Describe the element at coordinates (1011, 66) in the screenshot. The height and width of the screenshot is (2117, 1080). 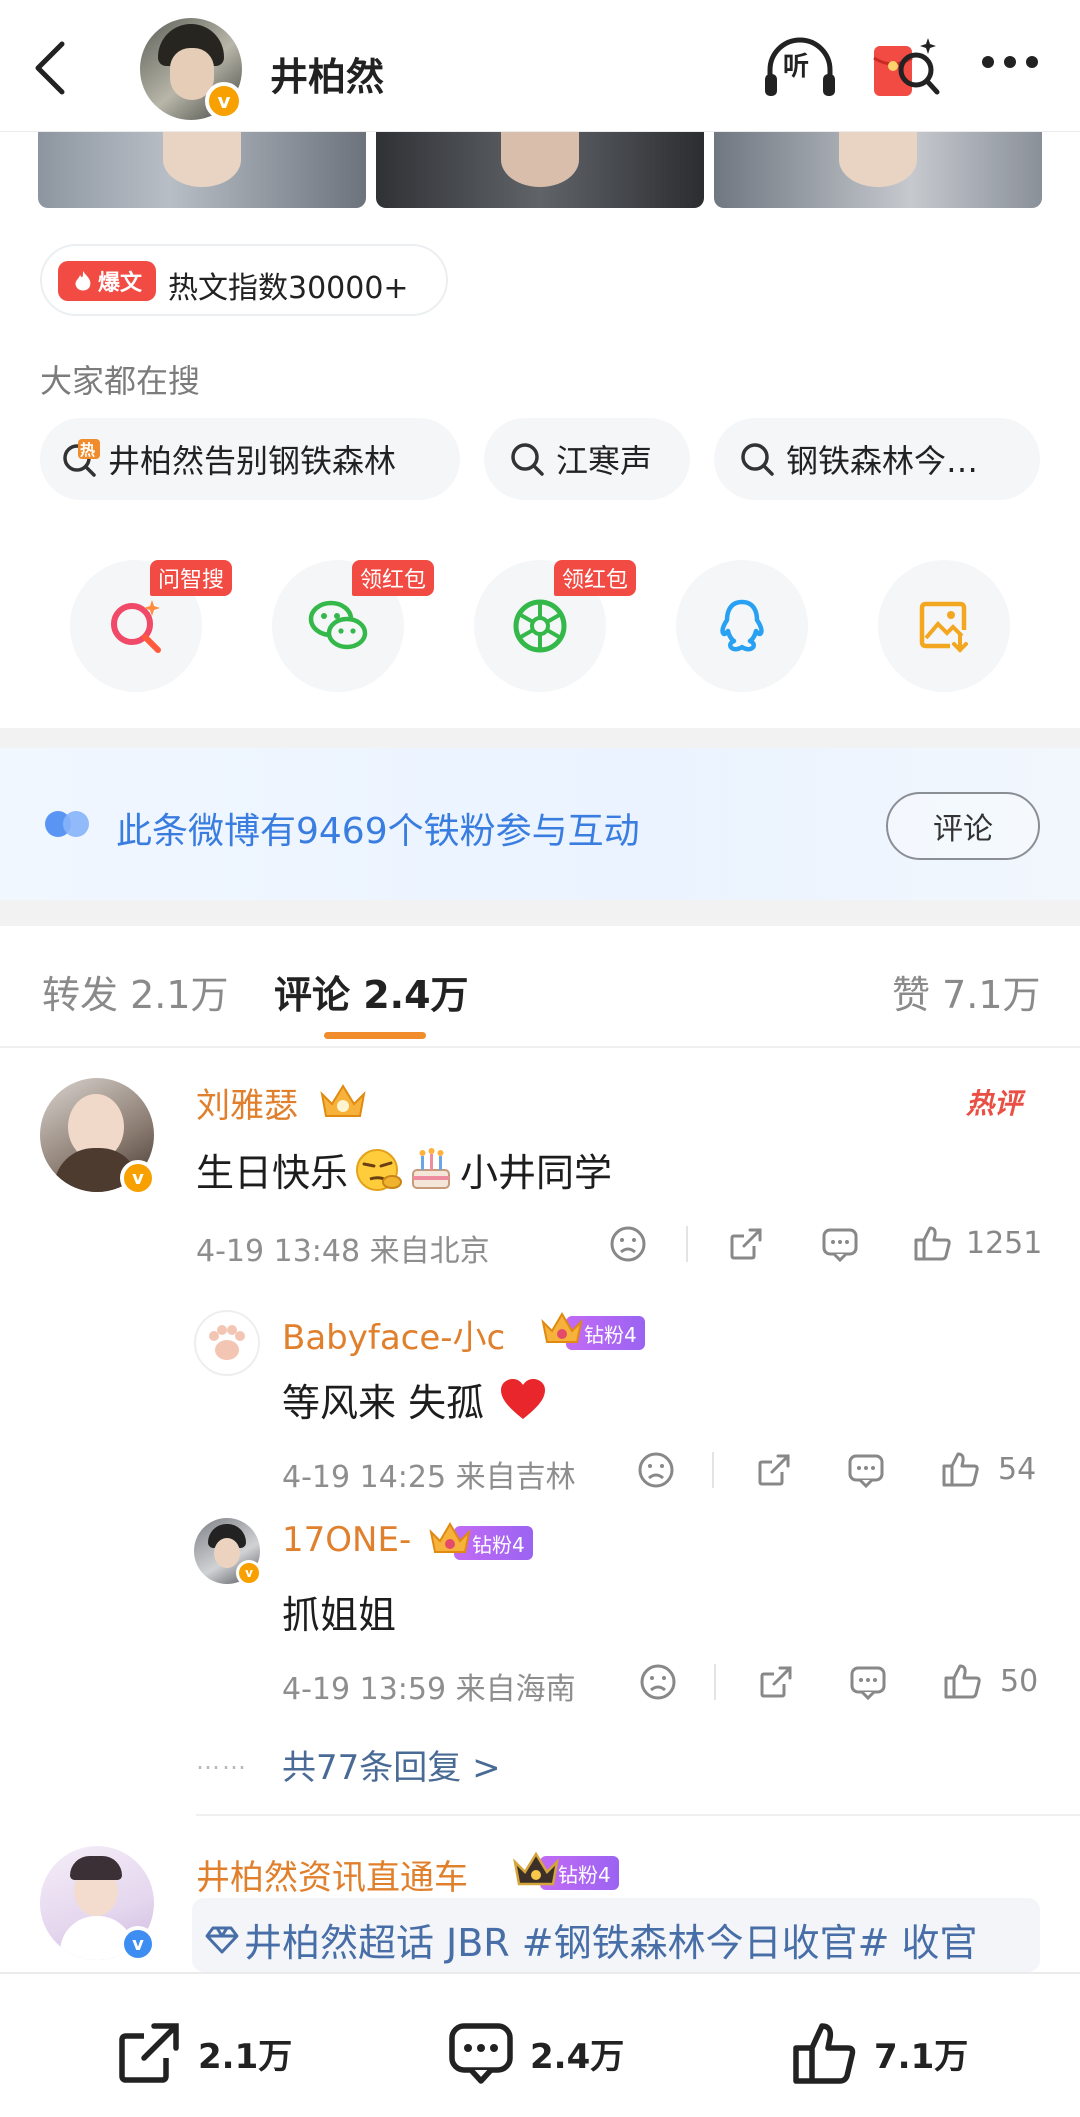
I see `more-icon` at that location.